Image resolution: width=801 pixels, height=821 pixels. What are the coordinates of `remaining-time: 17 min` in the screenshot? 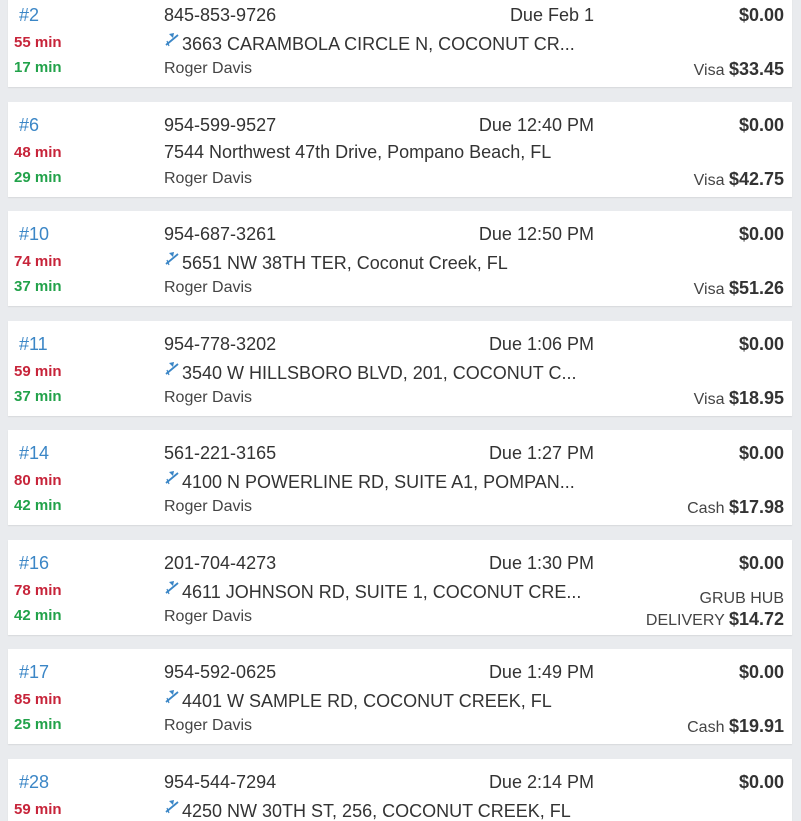 It's located at (38, 67).